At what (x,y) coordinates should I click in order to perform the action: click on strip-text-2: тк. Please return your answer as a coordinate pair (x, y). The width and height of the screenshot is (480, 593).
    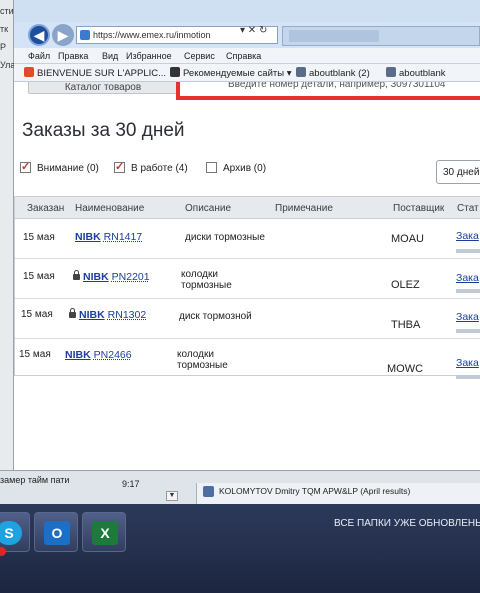
    Looking at the image, I should click on (4, 29).